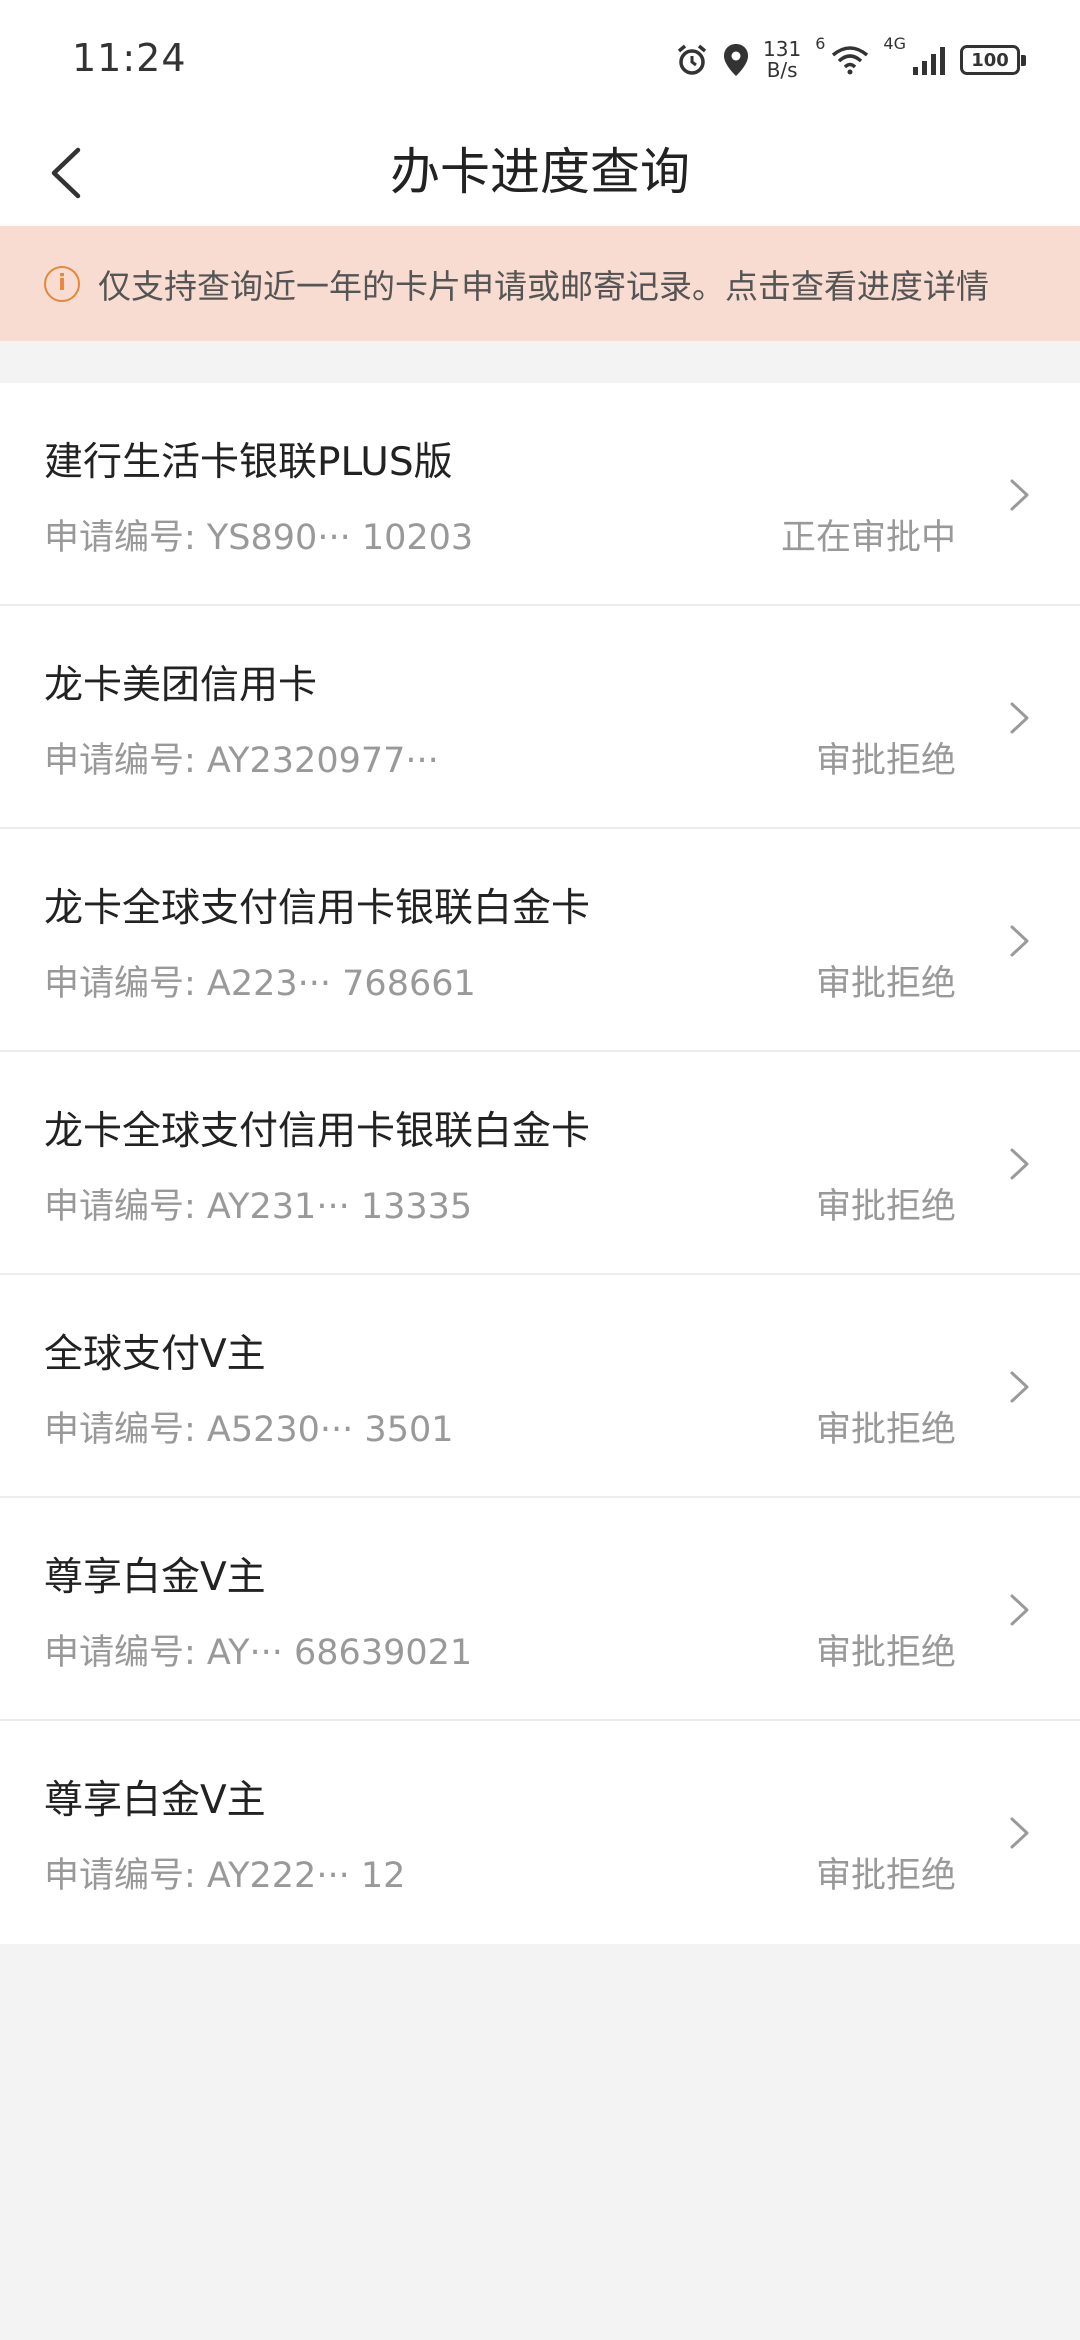 The image size is (1080, 2340). I want to click on card-name: 全球支付V主, so click(155, 1354).